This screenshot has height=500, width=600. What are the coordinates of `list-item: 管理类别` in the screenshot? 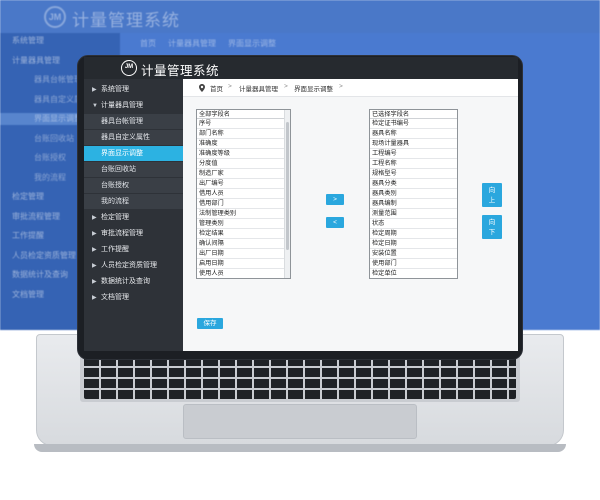 It's located at (243, 224).